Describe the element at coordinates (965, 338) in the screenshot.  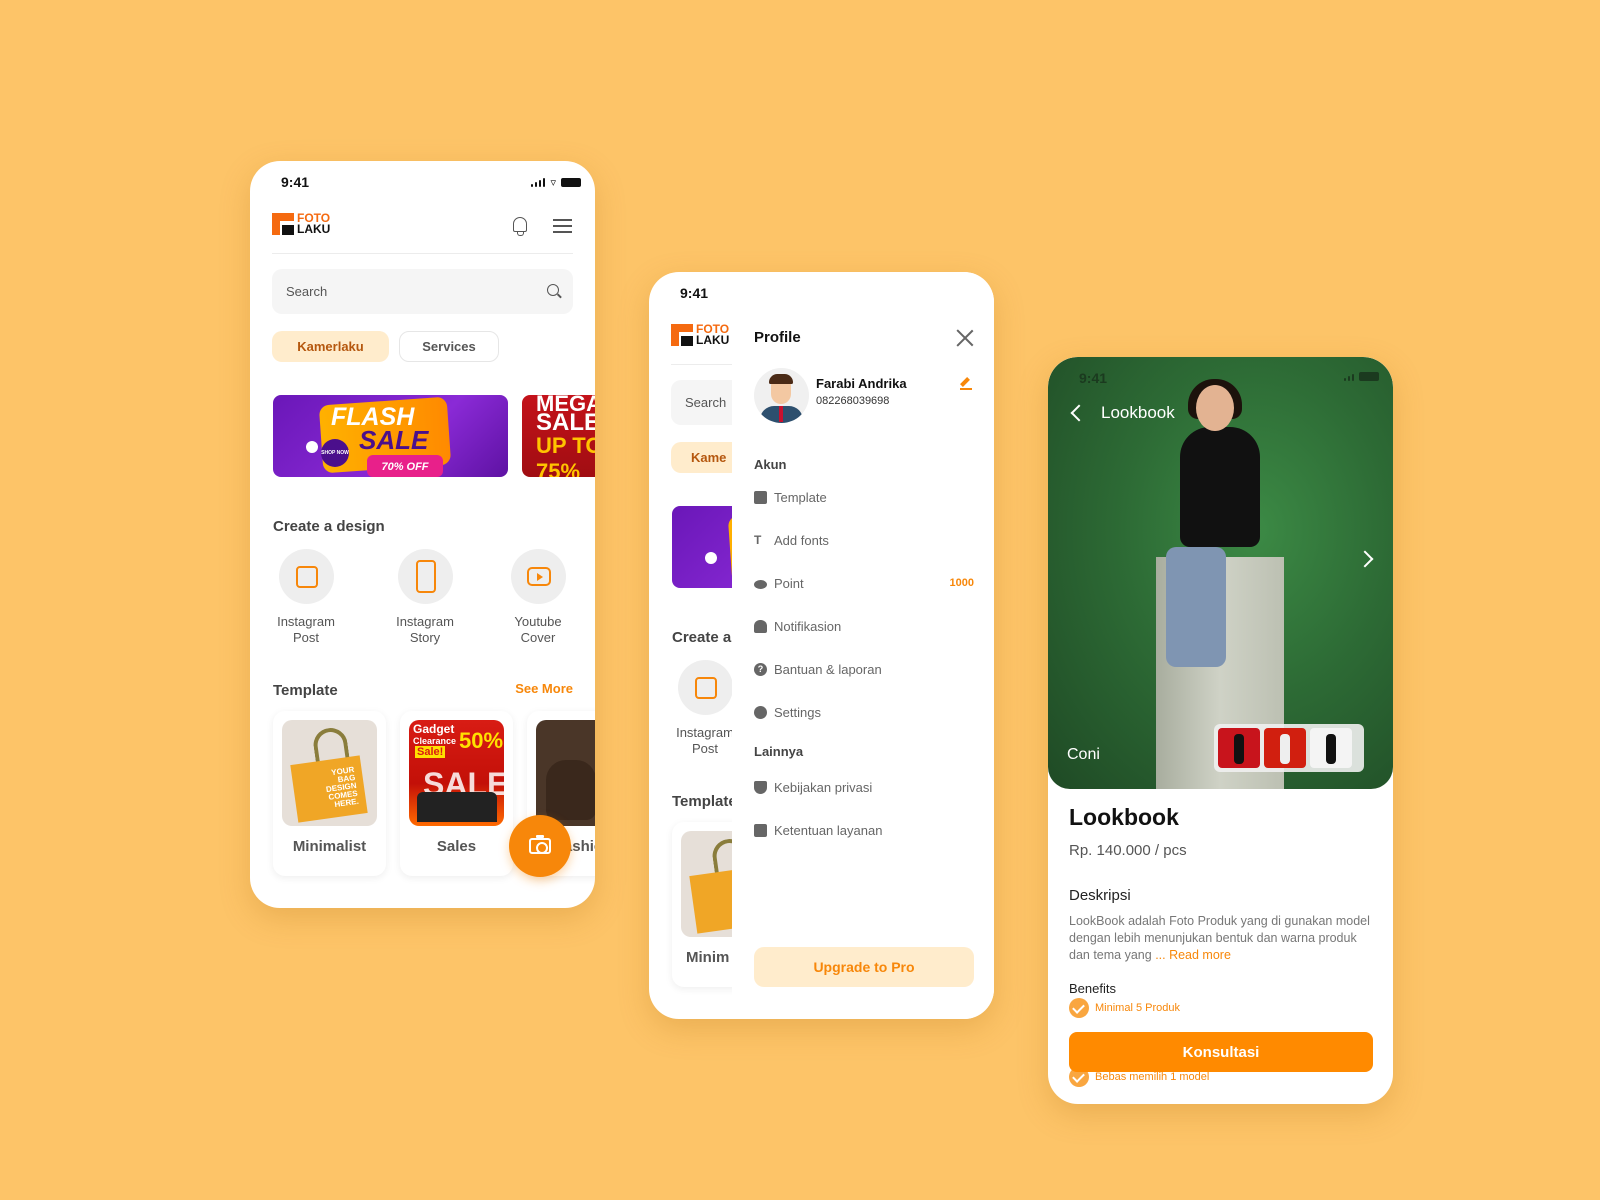
I see `close-icon` at that location.